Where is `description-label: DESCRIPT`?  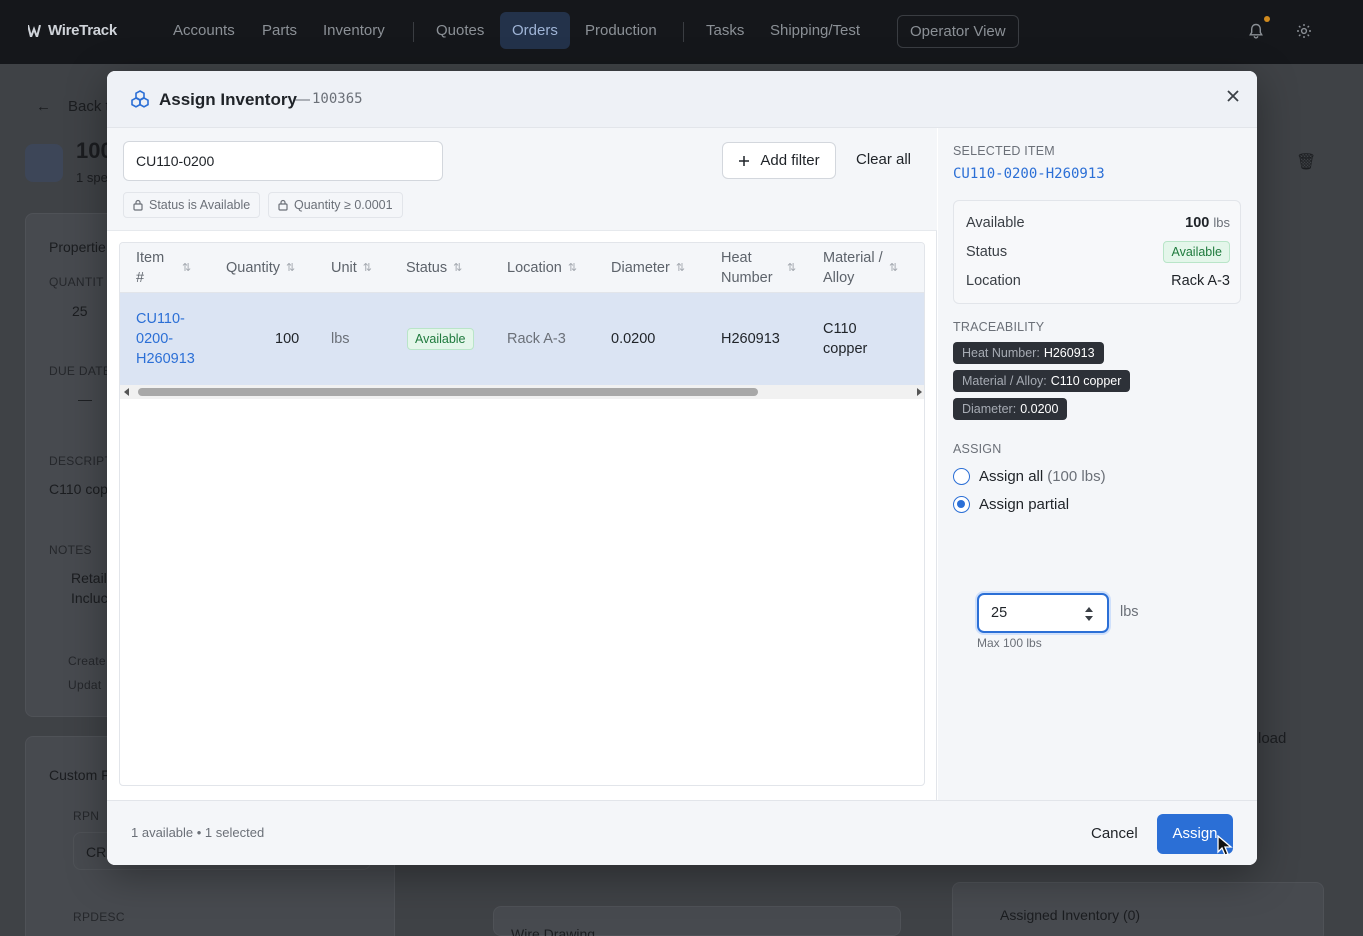
description-label: DESCRIPT is located at coordinates (81, 461).